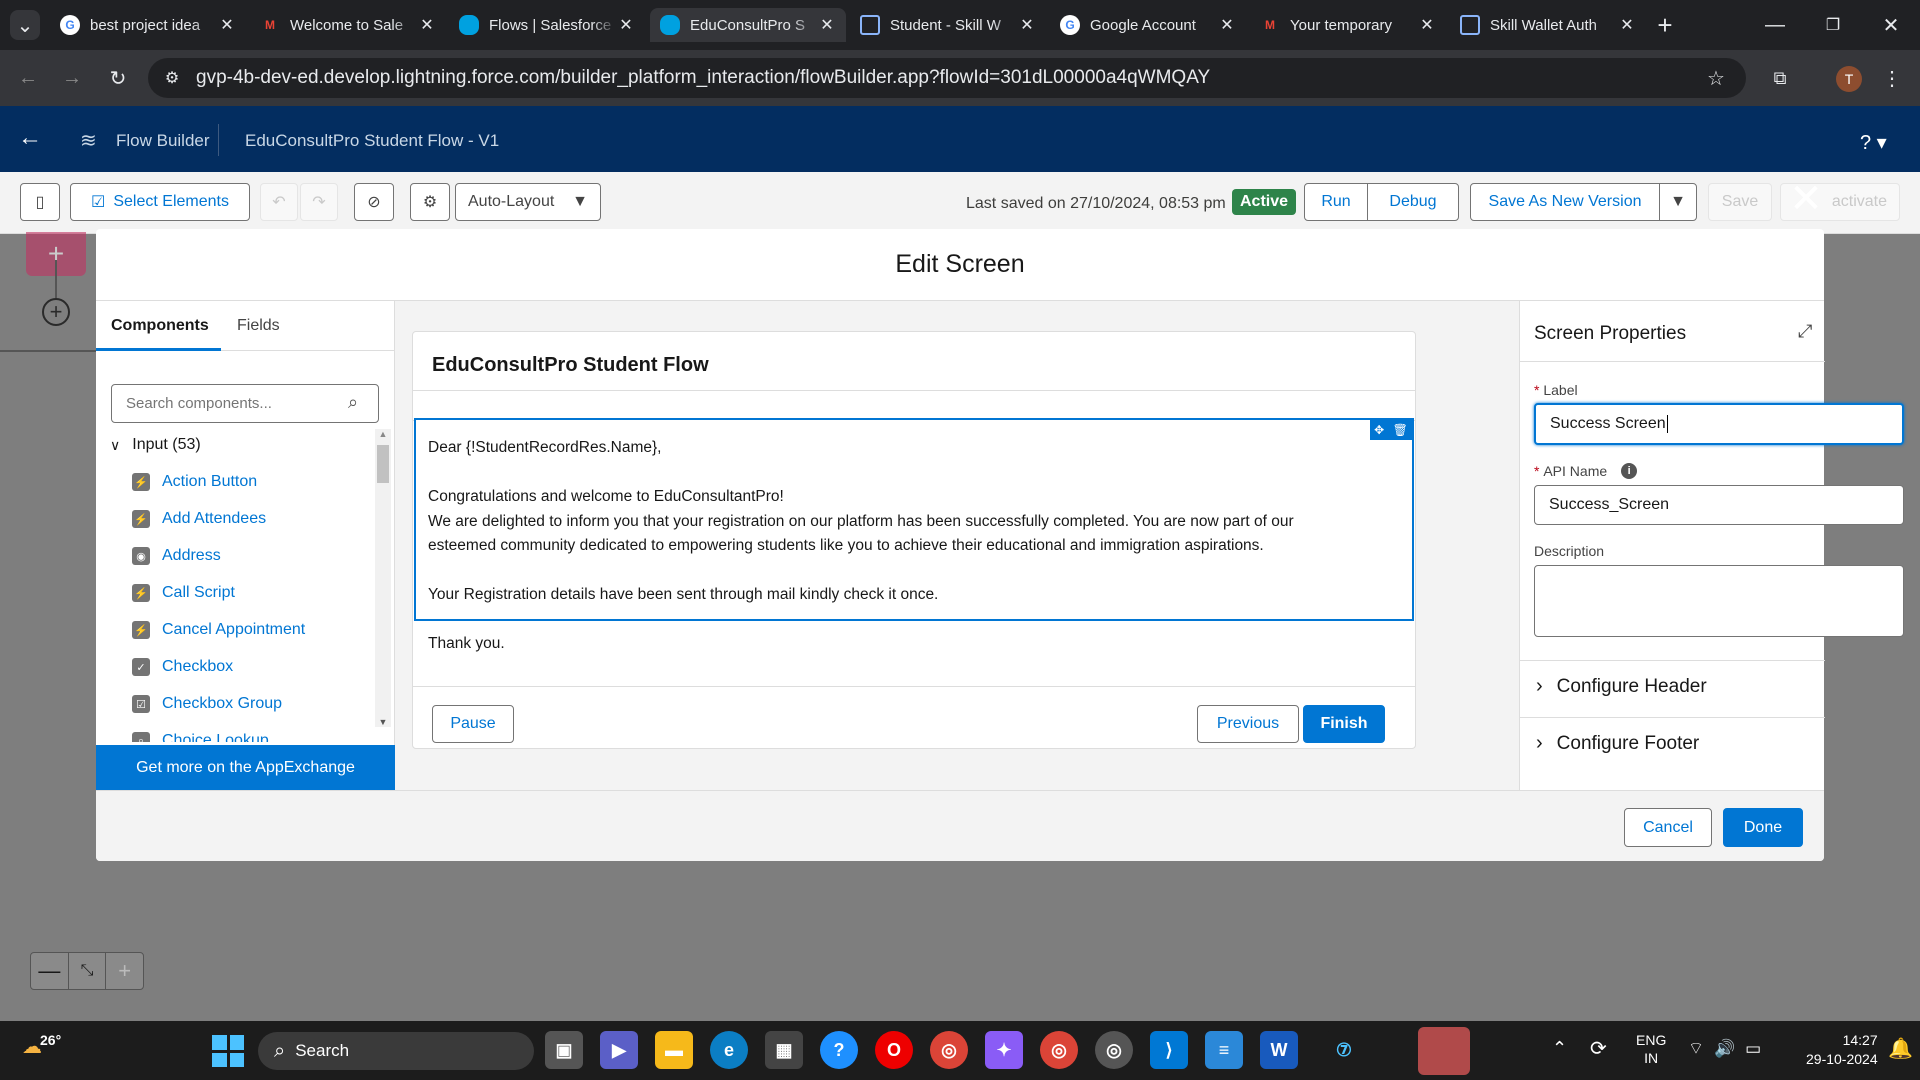 This screenshot has height=1080, width=1920. Describe the element at coordinates (28, 78) in the screenshot. I see `back-icon: ←` at that location.